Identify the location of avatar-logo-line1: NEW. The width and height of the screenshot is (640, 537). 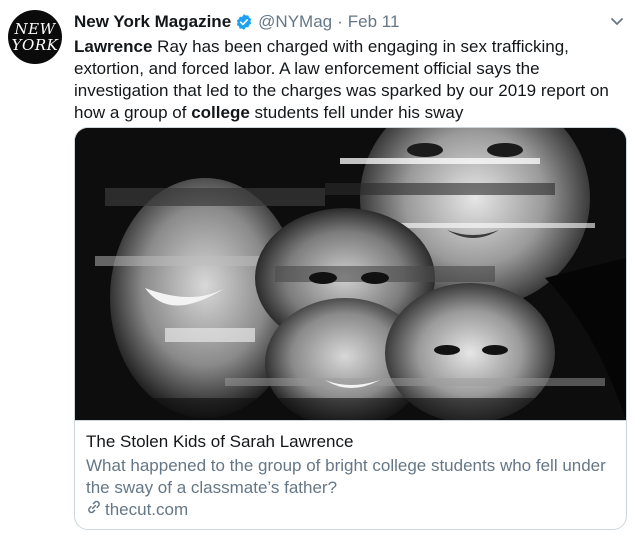
(35, 29).